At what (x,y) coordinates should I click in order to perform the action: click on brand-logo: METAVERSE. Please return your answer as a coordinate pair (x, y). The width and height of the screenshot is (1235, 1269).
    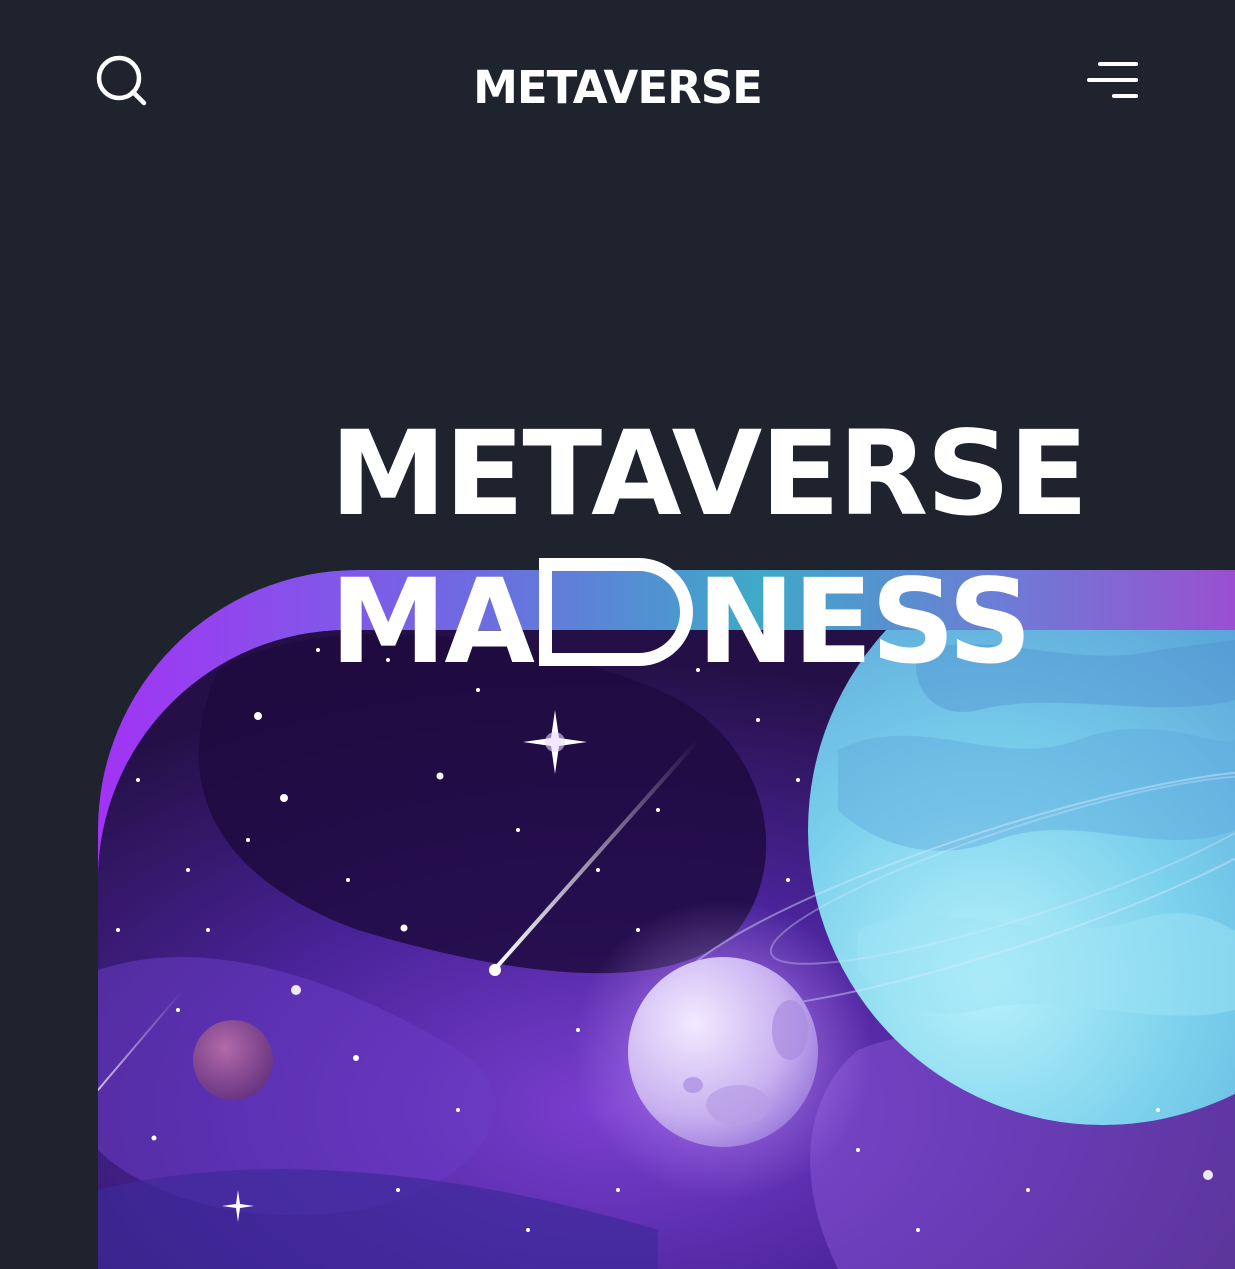
    Looking at the image, I should click on (617, 88).